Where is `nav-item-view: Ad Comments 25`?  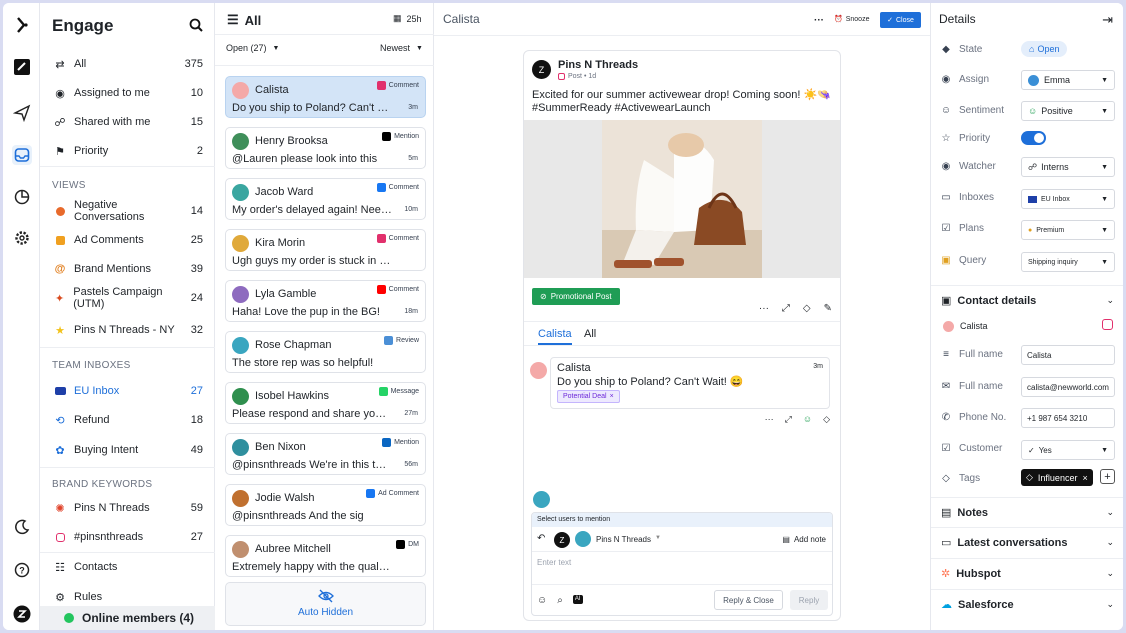
nav-item-view: Ad Comments 25 is located at coordinates (127, 240).